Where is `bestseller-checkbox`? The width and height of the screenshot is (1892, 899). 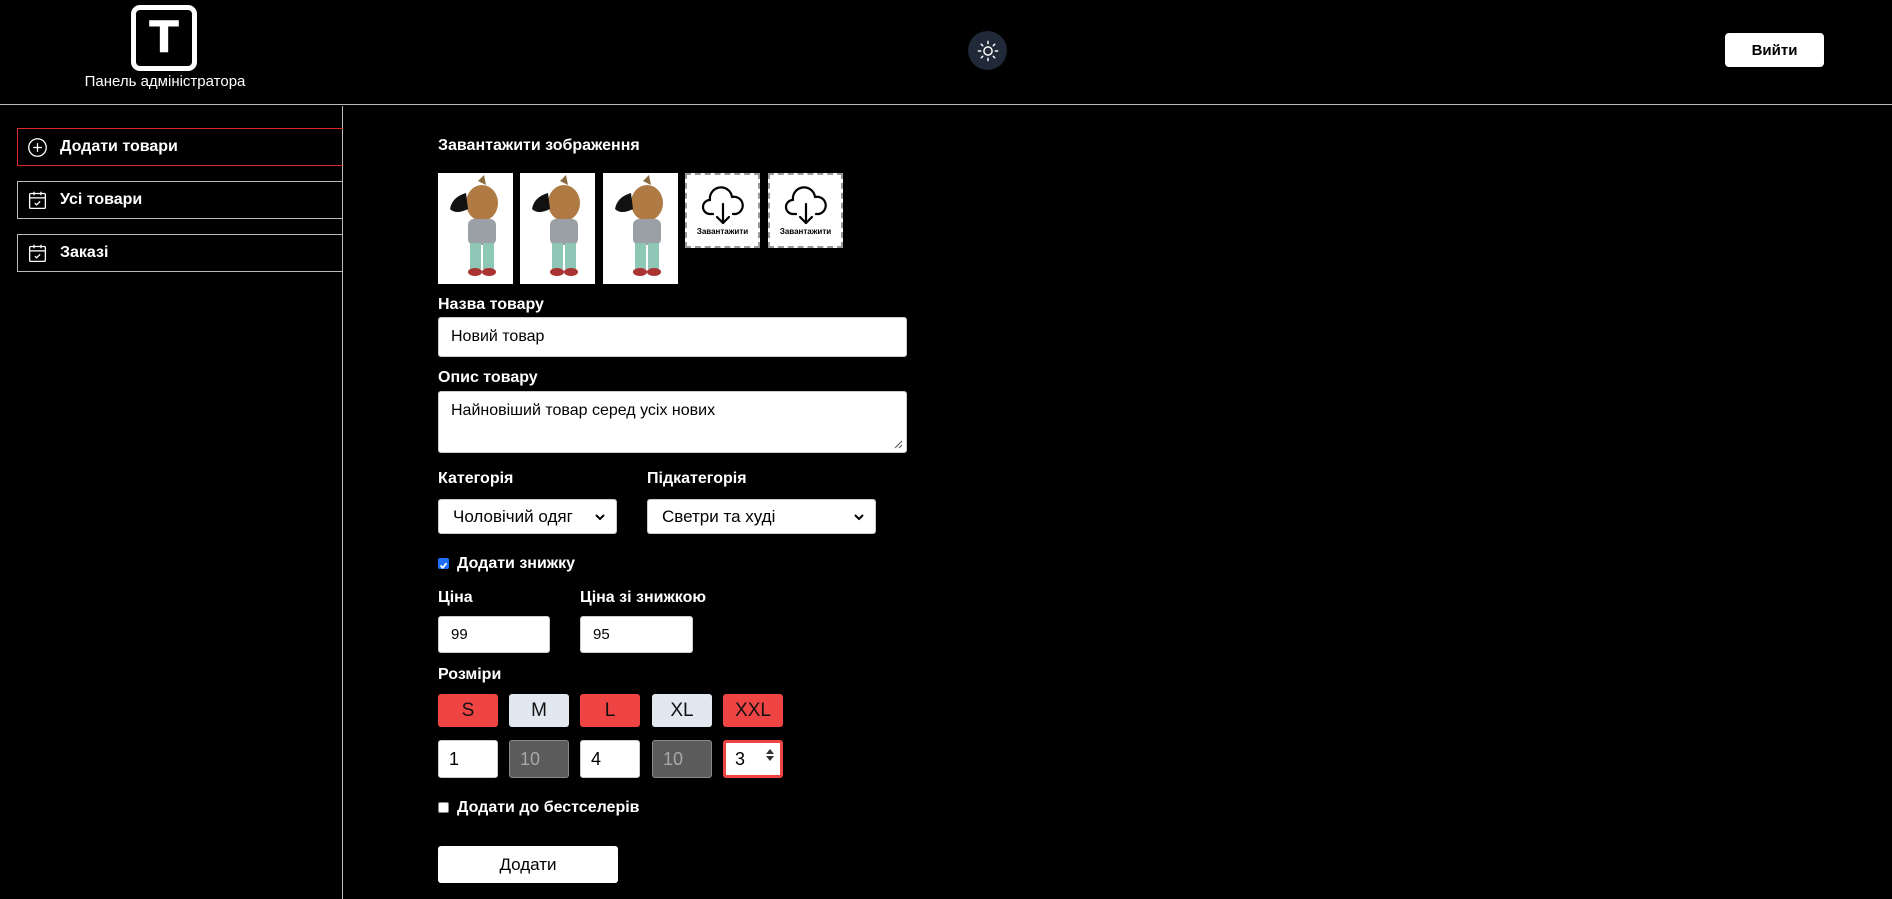
bestseller-checkbox is located at coordinates (443, 807).